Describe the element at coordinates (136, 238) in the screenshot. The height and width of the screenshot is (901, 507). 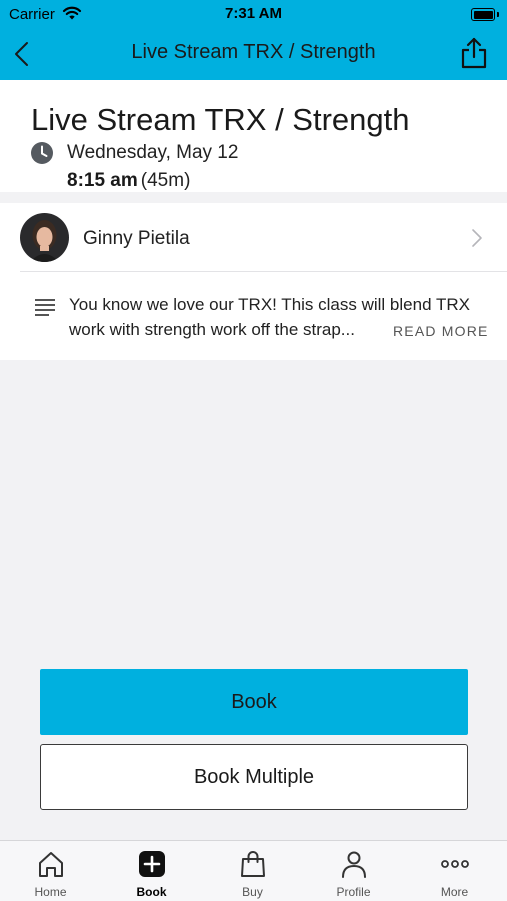
I see `instructor-name: Ginny Pietila` at that location.